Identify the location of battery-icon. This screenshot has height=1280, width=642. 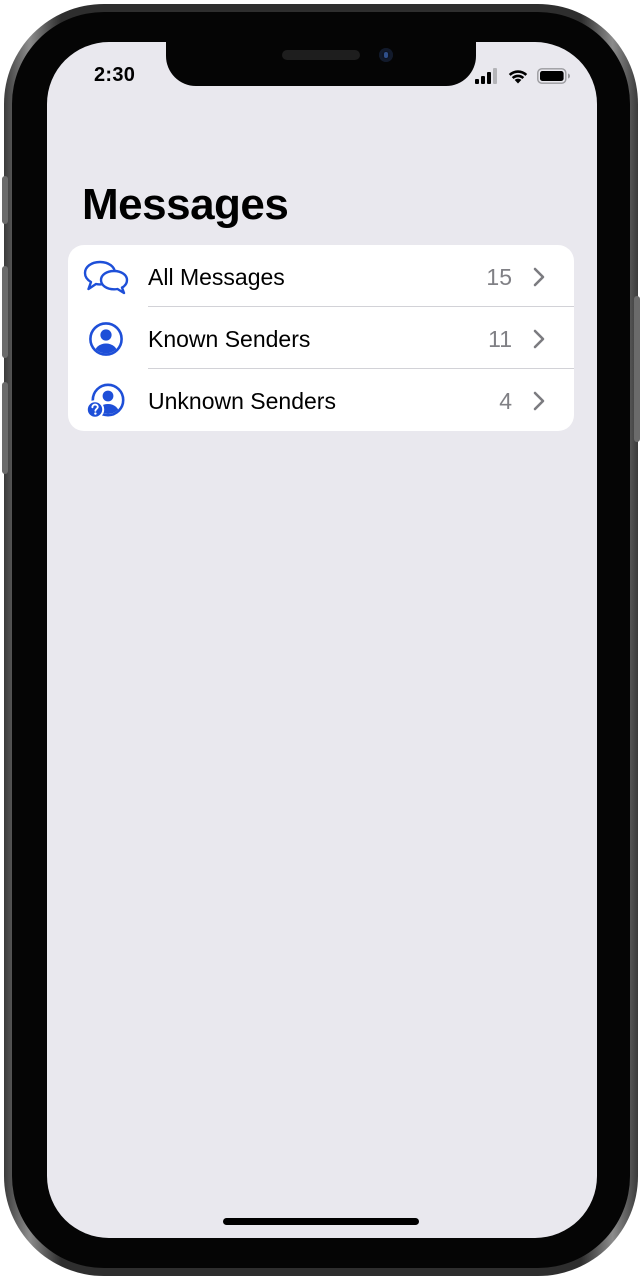
(553, 76).